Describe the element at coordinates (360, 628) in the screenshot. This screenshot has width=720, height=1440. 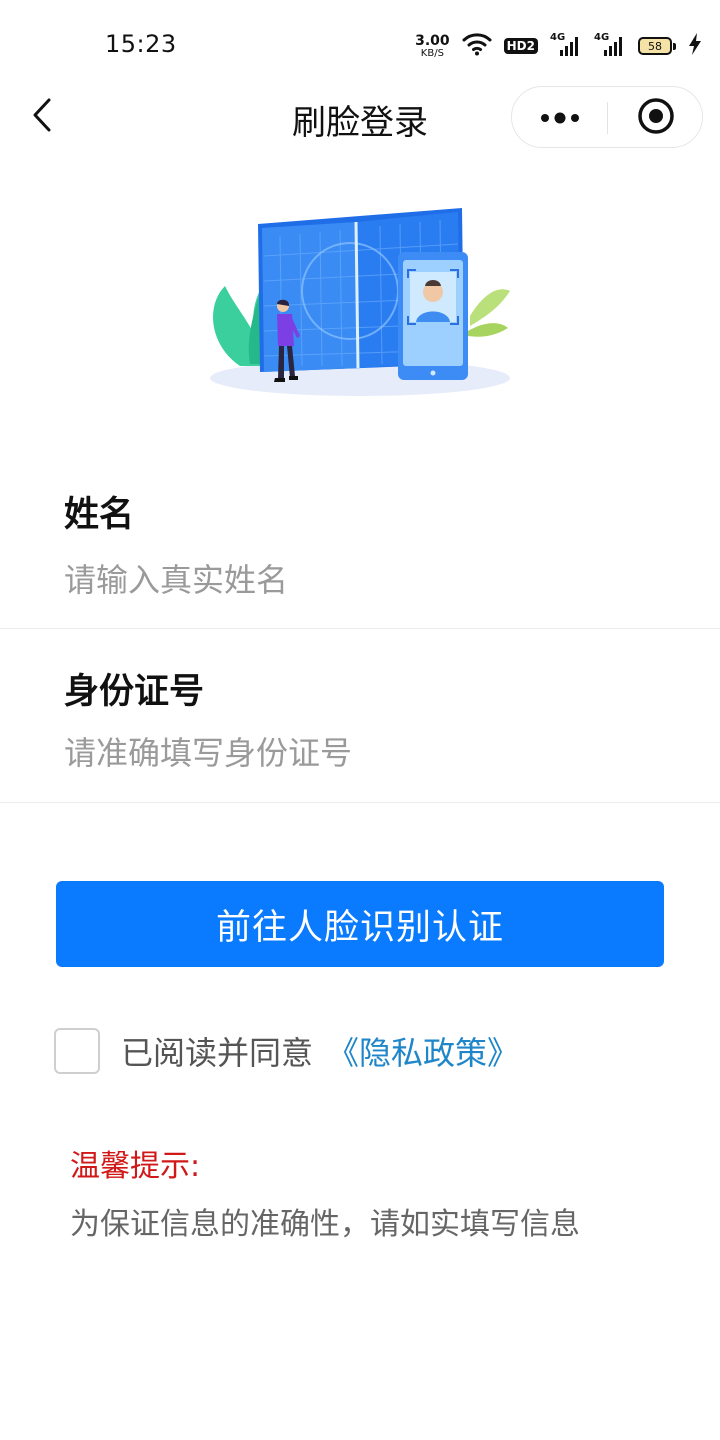
I see `name-field-divider` at that location.